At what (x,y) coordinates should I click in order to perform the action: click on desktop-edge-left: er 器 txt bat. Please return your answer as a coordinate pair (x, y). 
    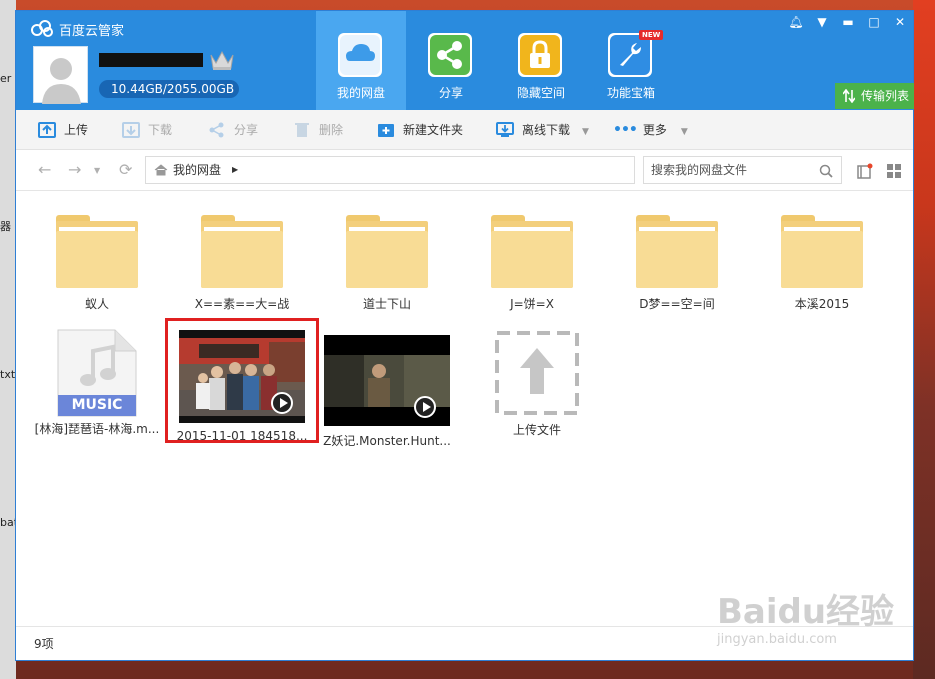
    Looking at the image, I should click on (8, 339).